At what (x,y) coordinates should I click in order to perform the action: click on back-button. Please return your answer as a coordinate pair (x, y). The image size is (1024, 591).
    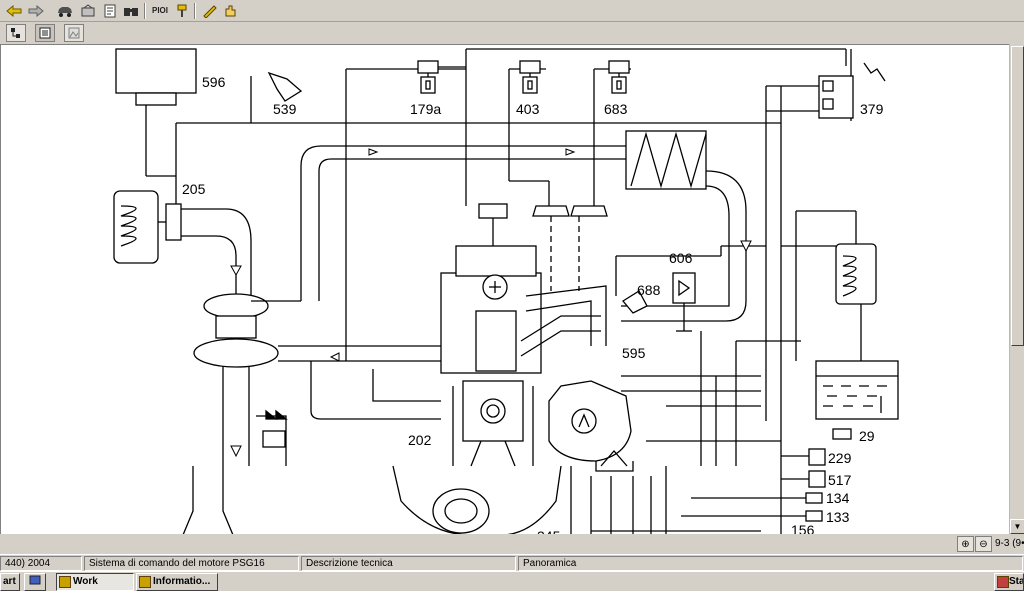
    Looking at the image, I should click on (14, 11).